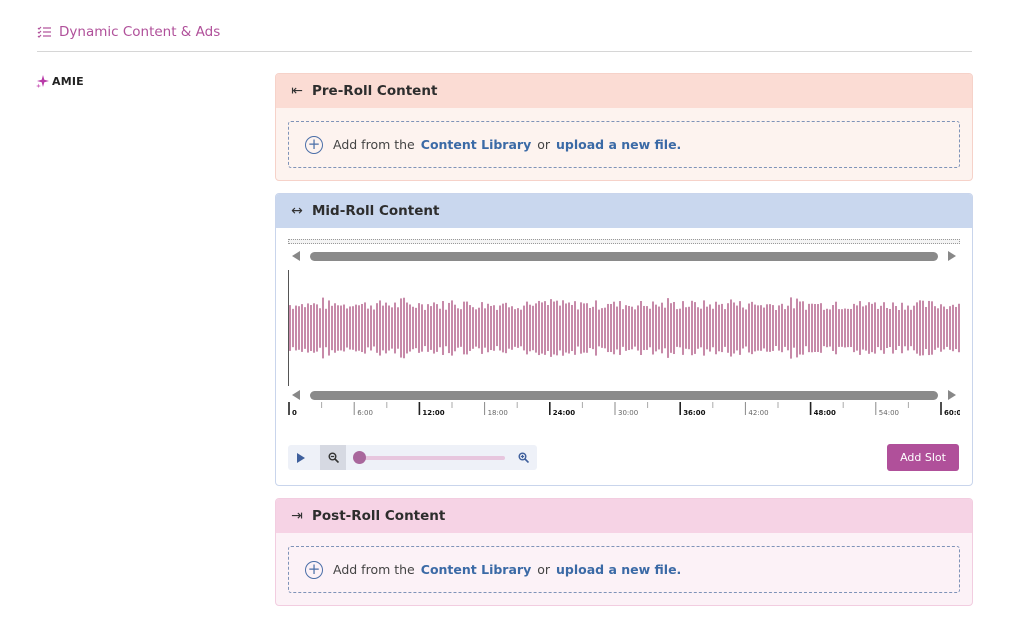 Image resolution: width=1024 pixels, height=630 pixels. What do you see at coordinates (825, 413) in the screenshot?
I see `timeline-label: 48:00` at bounding box center [825, 413].